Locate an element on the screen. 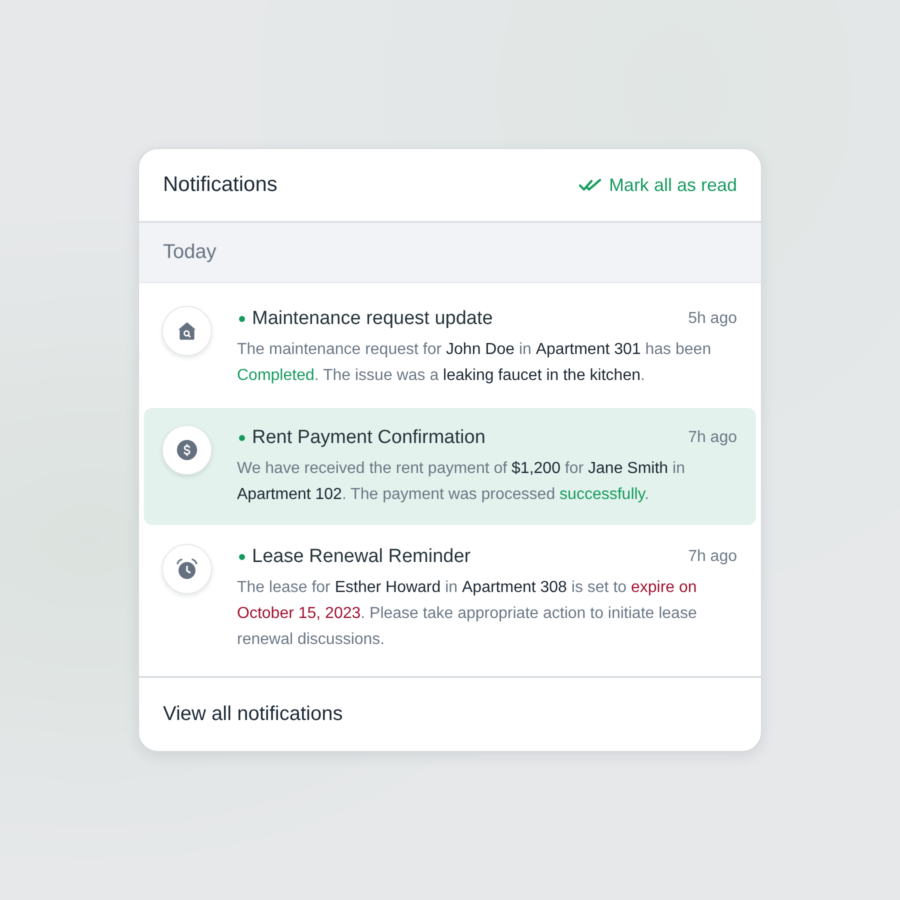  notification-item: Rent Payment Confirmation 7h ago We have received the rent payment of $1,200 for Jane Smith in Apartment 102. The payment was processed successfully. is located at coordinates (450, 466).